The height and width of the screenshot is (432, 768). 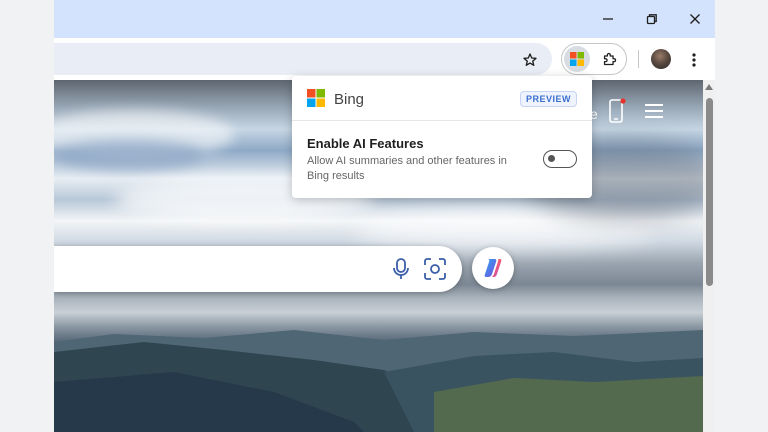 What do you see at coordinates (384, 19) in the screenshot?
I see `title-bar` at bounding box center [384, 19].